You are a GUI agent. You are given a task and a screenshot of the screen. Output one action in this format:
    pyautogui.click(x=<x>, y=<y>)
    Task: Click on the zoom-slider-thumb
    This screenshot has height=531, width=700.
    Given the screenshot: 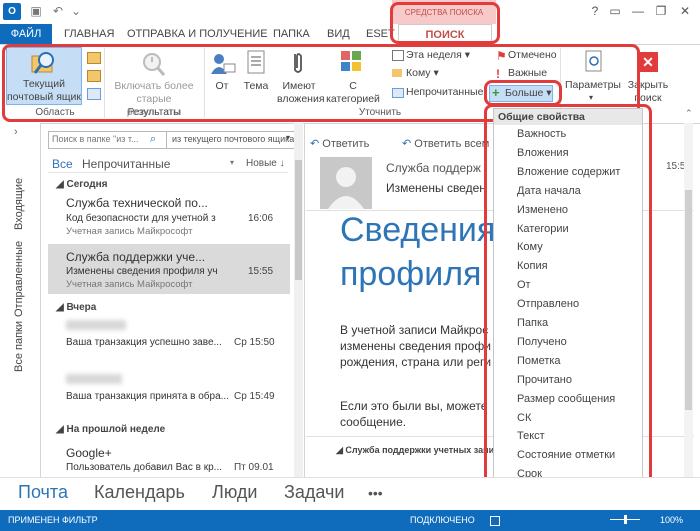 What is the action you would take?
    pyautogui.click(x=625, y=519)
    